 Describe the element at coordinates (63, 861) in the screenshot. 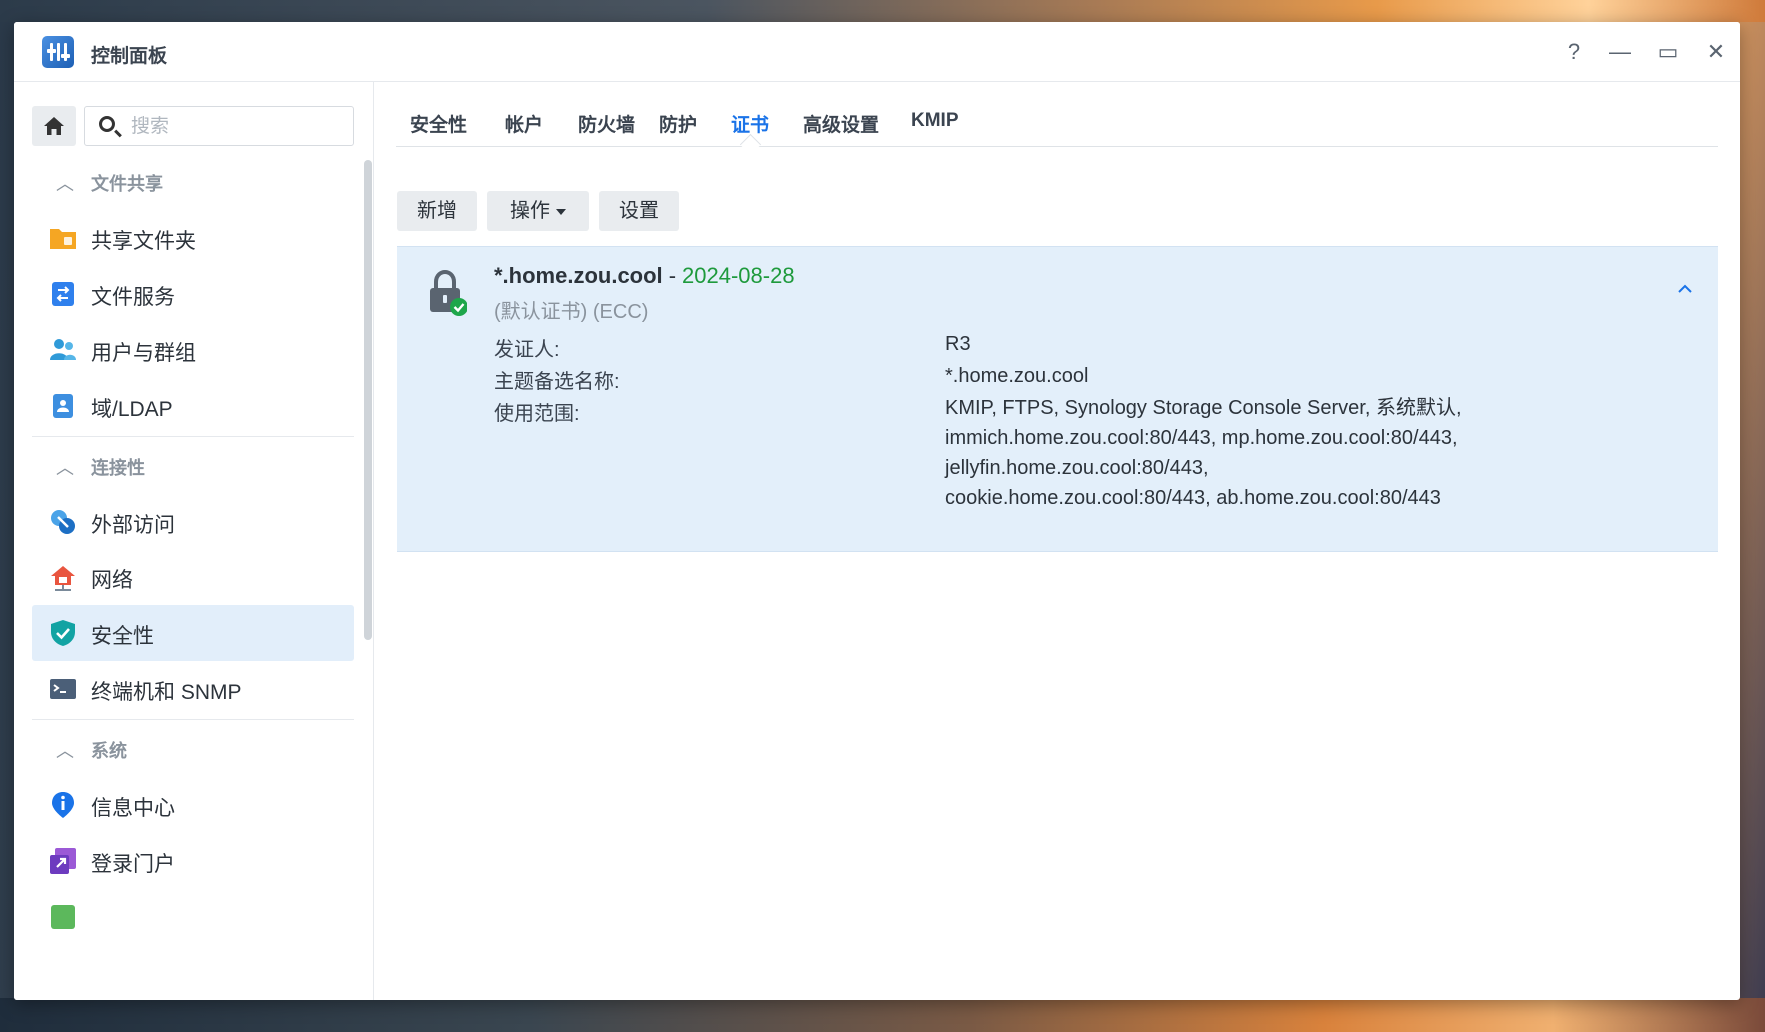

I see `login-portal-icon` at that location.